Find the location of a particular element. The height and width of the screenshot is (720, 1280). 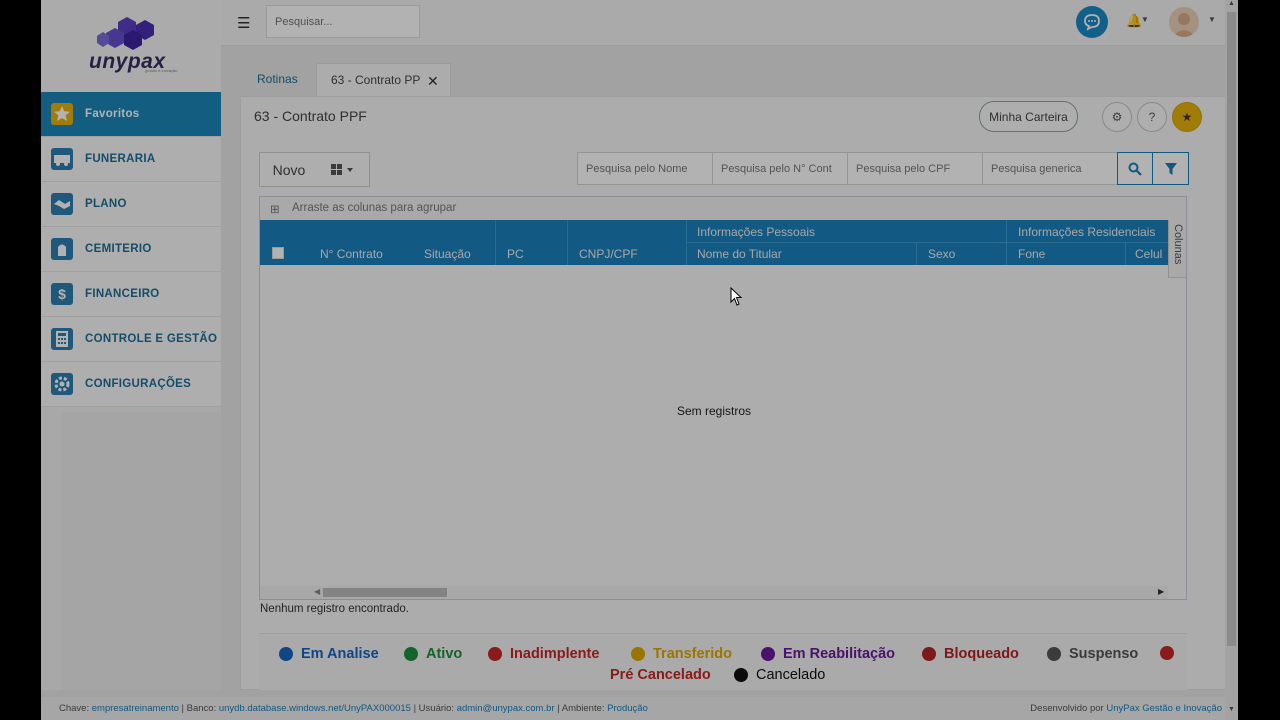

scroll-left-icon: ◀ is located at coordinates (317, 591).